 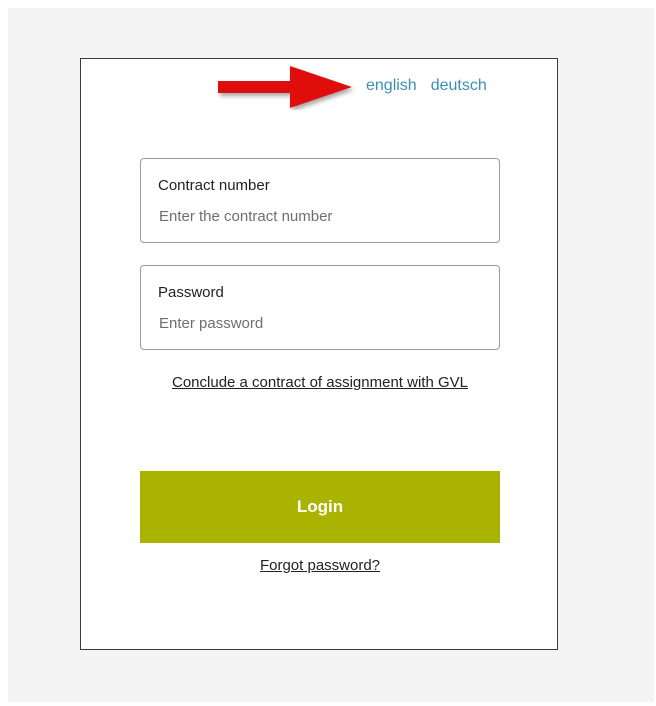 What do you see at coordinates (320, 565) in the screenshot?
I see `forgot-password-link: Forgot password?` at bounding box center [320, 565].